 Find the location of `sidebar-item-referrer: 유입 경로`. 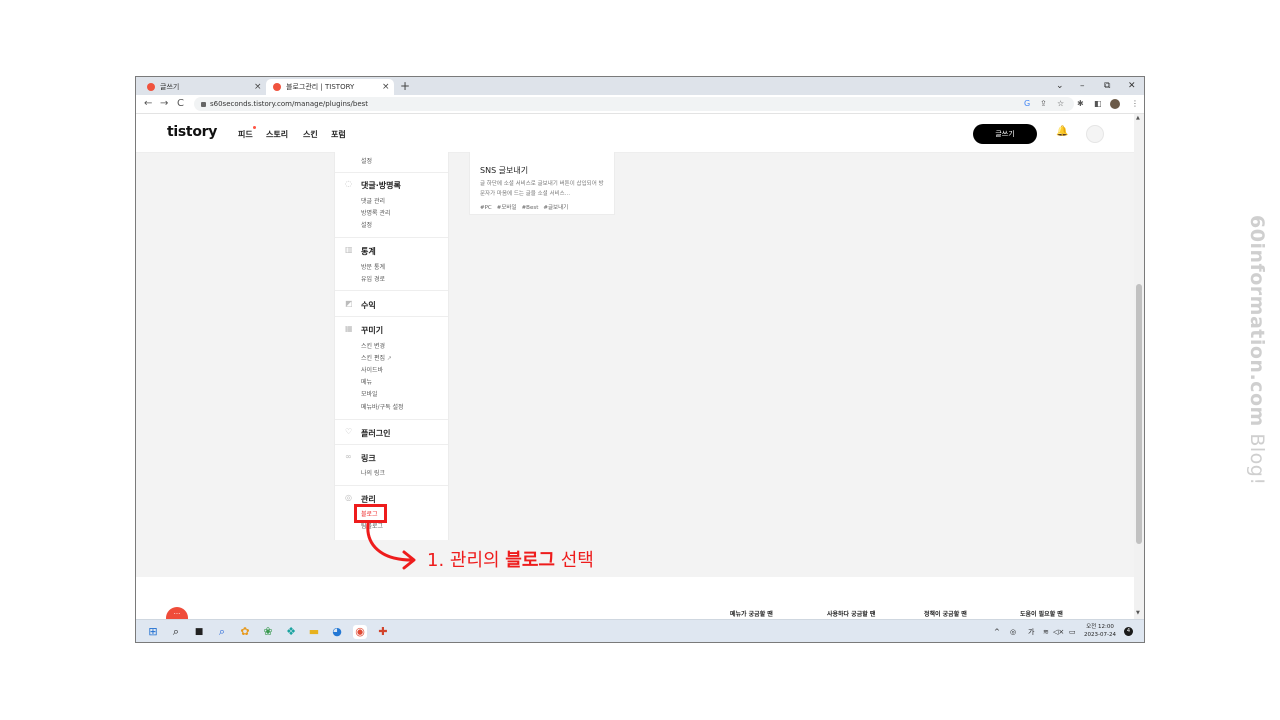

sidebar-item-referrer: 유입 경로 is located at coordinates (373, 278).